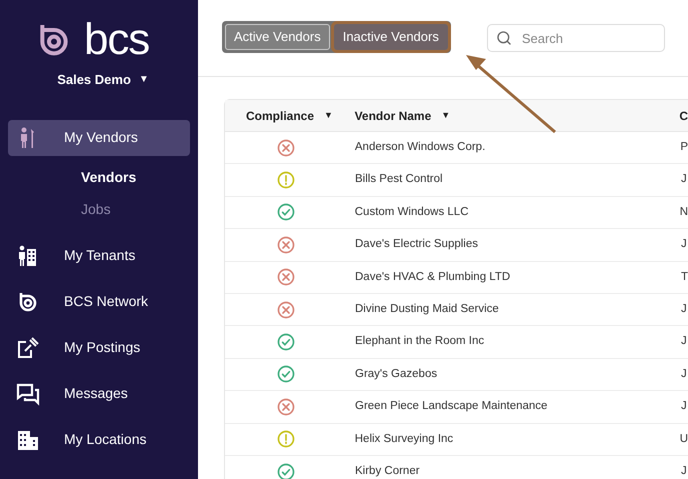 The height and width of the screenshot is (479, 688). I want to click on nav-item: BCS Network, so click(99, 302).